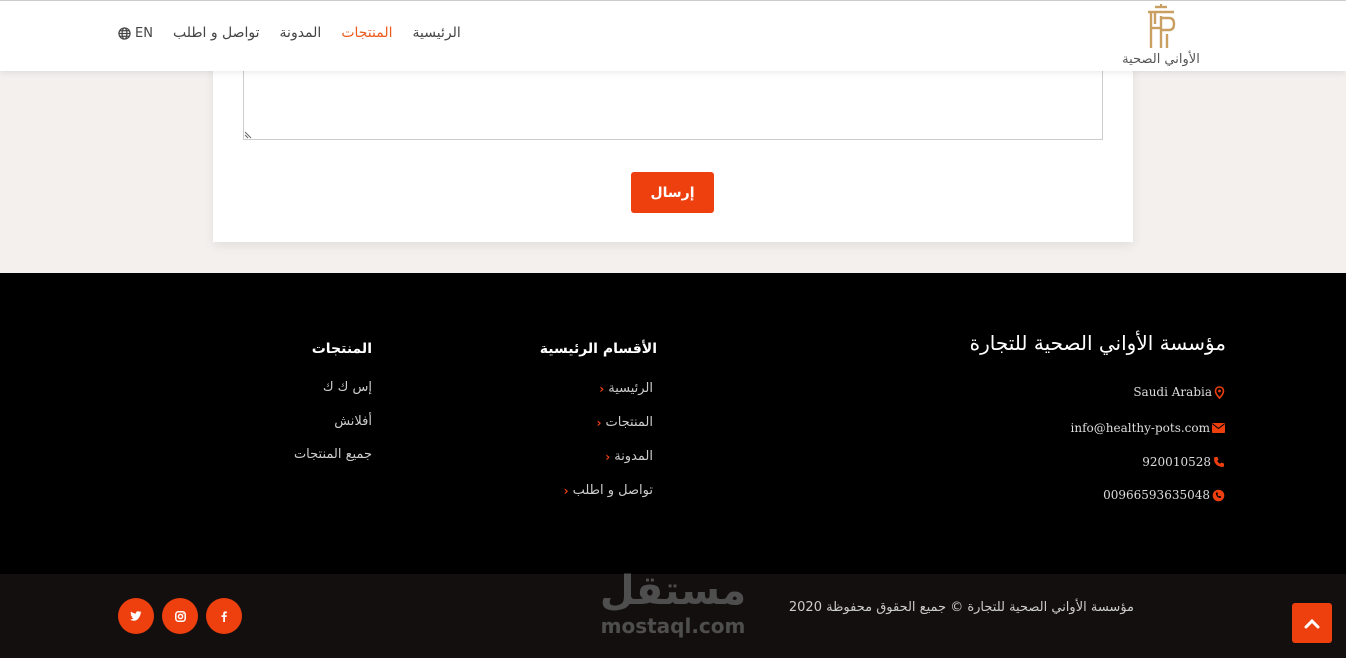  I want to click on nav-item-products: المنتجات, so click(366, 33).